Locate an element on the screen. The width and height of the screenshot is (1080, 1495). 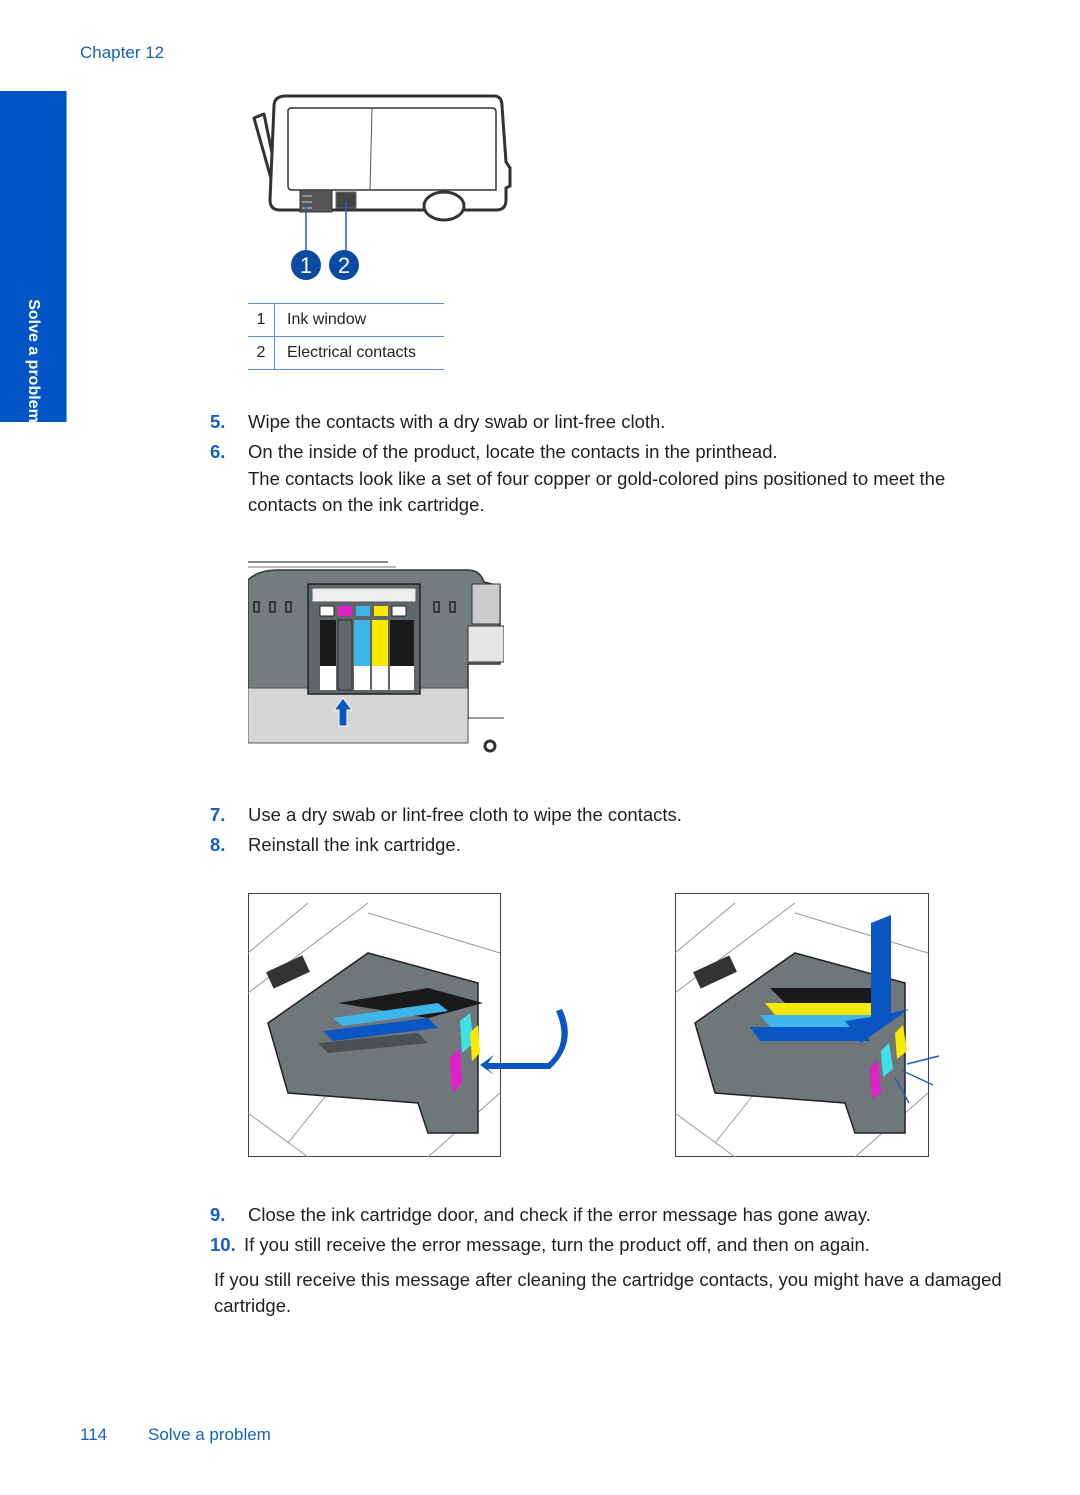
legend-row: 1 Ink window is located at coordinates (346, 320).